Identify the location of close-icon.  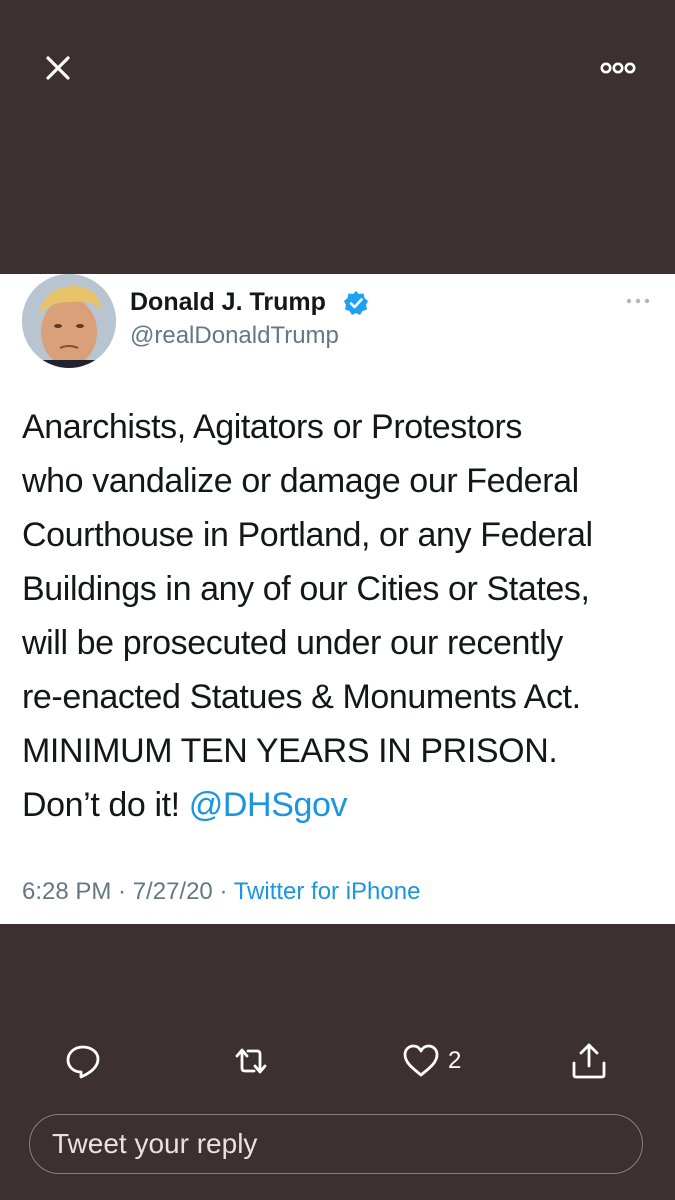
(58, 68).